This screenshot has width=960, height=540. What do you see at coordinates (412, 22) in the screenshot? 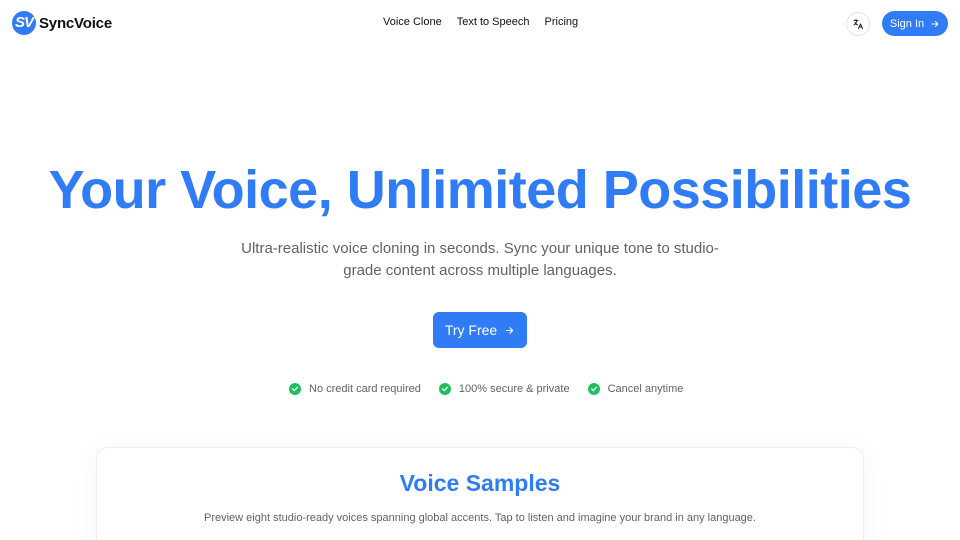
I see `nav-link-voice-clone: Voice Clone` at bounding box center [412, 22].